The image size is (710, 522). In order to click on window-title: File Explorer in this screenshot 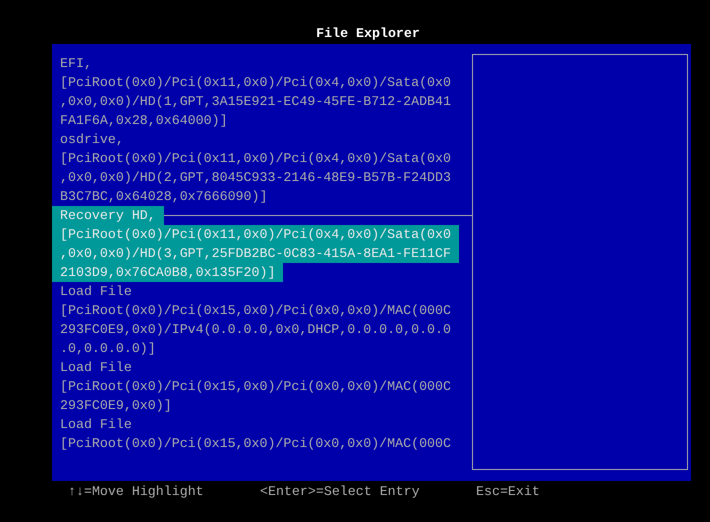, I will do `click(368, 34)`.